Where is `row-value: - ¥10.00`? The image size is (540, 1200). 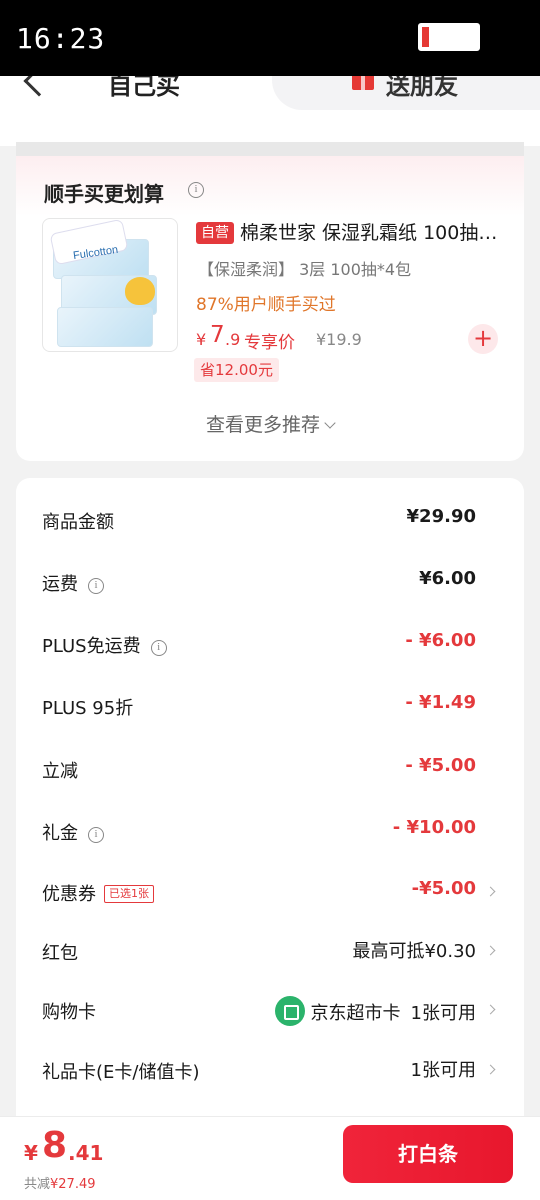
row-value: - ¥10.00 is located at coordinates (434, 827).